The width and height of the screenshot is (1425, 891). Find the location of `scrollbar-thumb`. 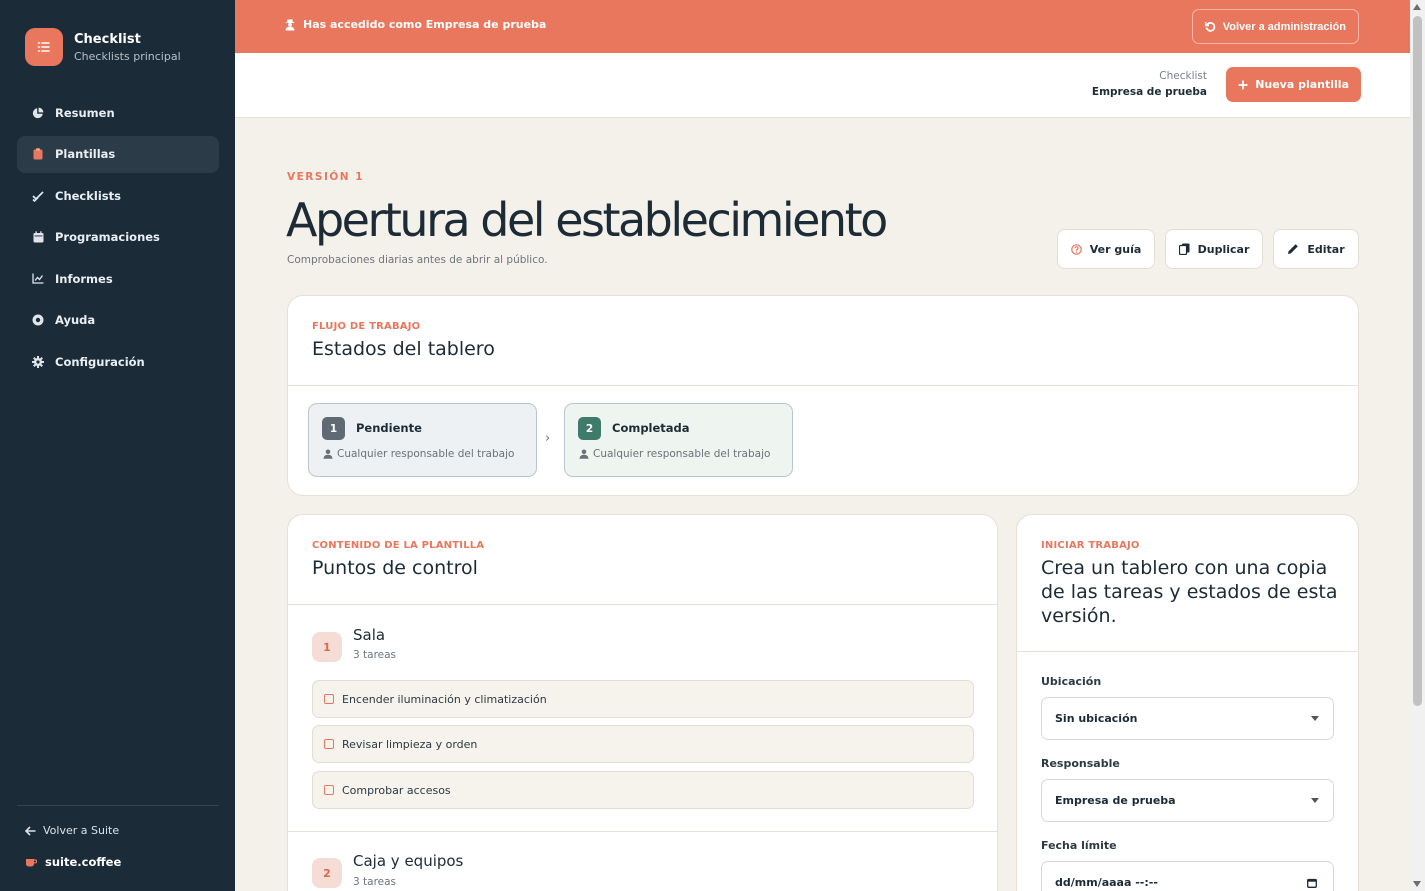

scrollbar-thumb is located at coordinates (1417, 361).